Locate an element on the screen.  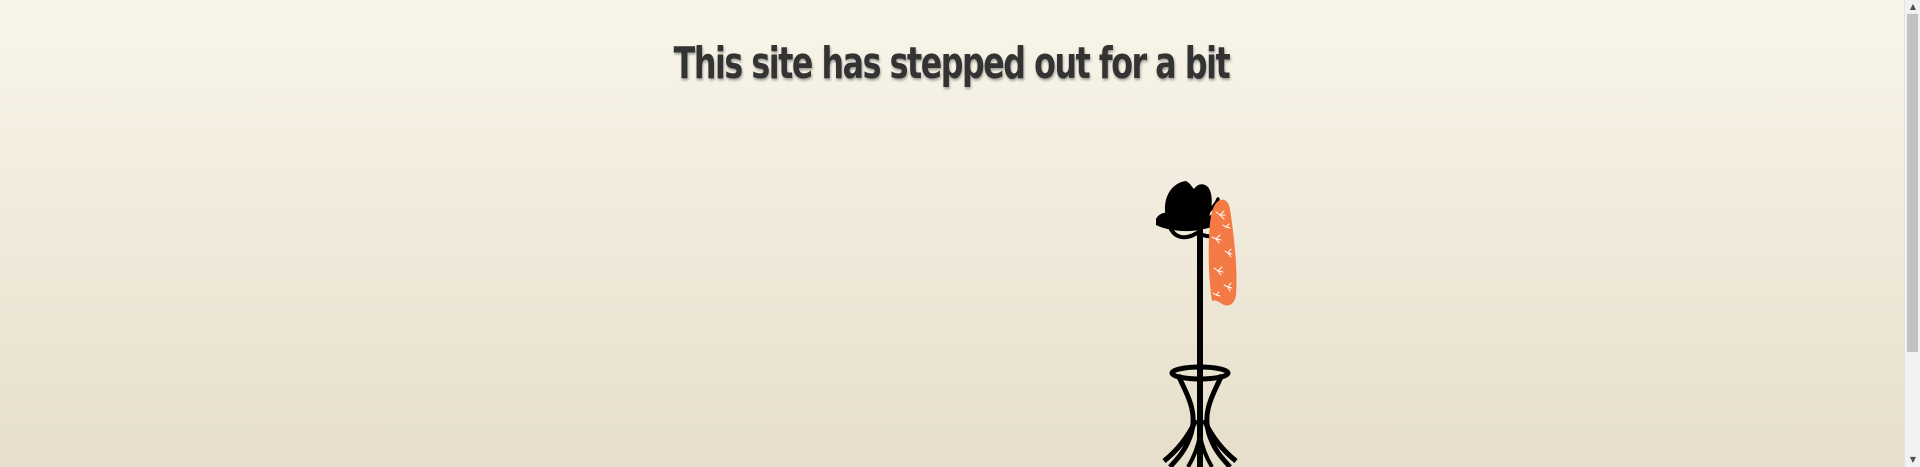
vertical-scrollbar: ▲ ▼ is located at coordinates (1912, 233).